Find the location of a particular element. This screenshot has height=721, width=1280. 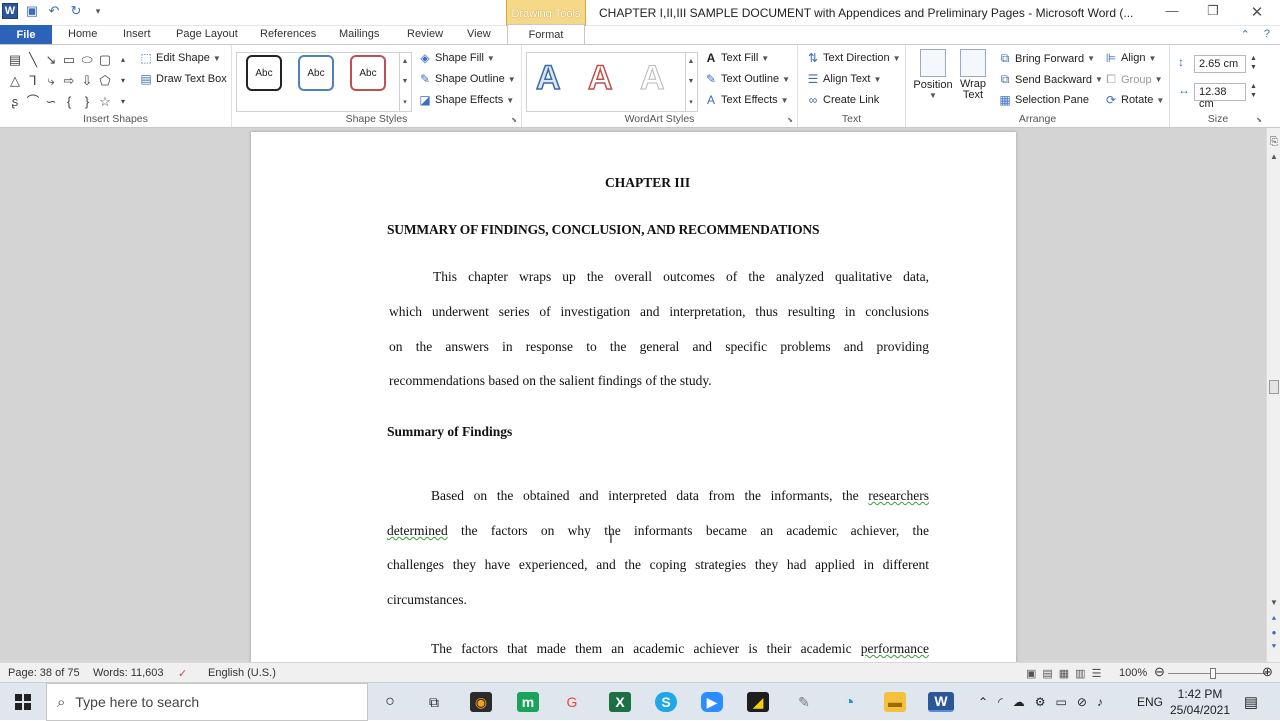

send-backward-button: ⧉ Send Backward ▼ is located at coordinates (1050, 79).